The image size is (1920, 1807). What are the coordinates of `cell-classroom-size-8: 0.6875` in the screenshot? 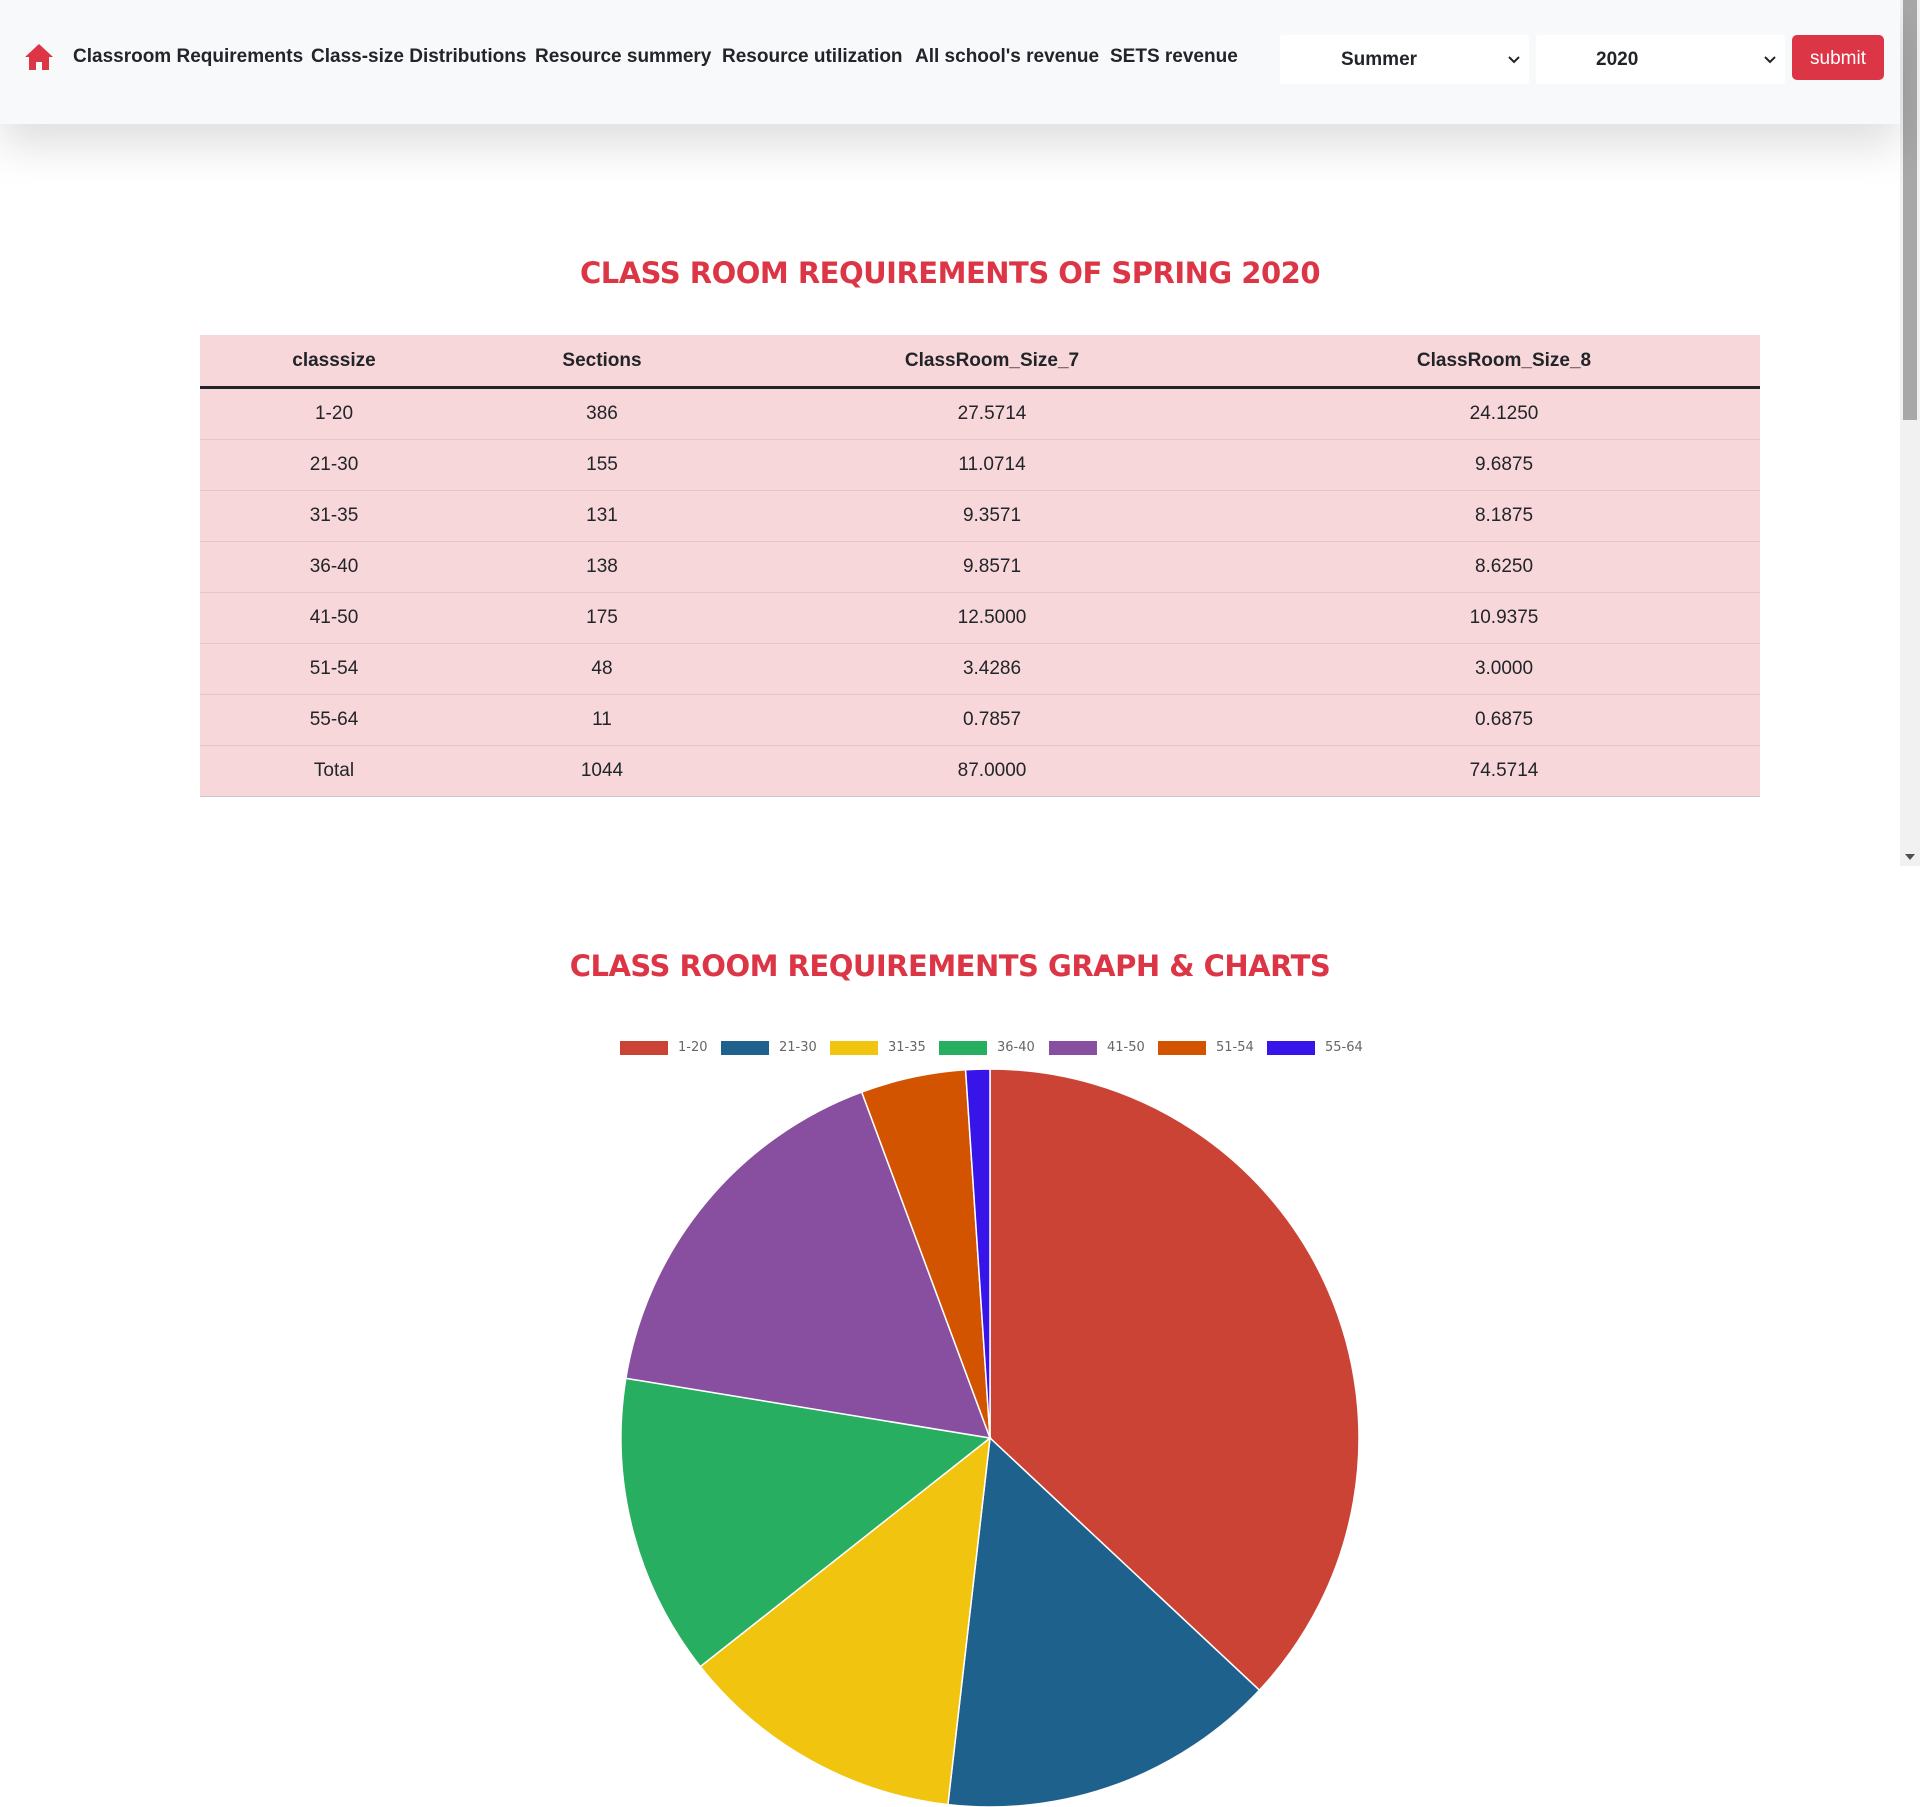 It's located at (1504, 720).